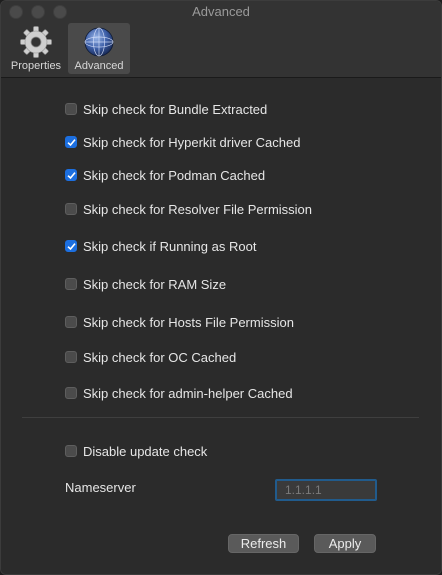  What do you see at coordinates (263, 543) in the screenshot?
I see `refresh-button: Refresh` at bounding box center [263, 543].